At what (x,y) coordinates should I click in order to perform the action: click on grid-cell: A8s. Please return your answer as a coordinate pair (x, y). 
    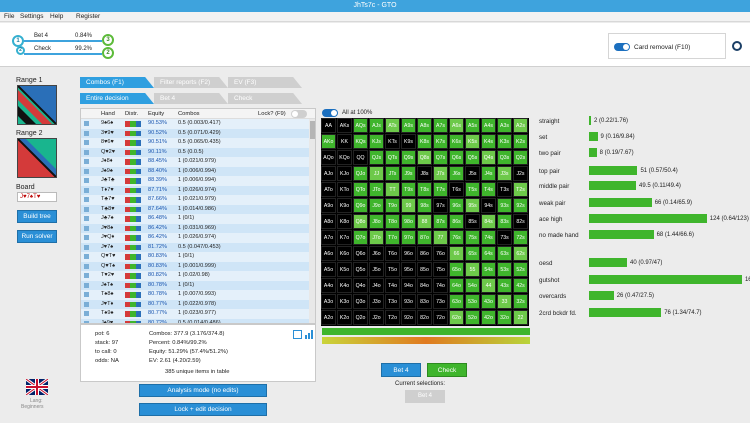
    Looking at the image, I should click on (424, 125).